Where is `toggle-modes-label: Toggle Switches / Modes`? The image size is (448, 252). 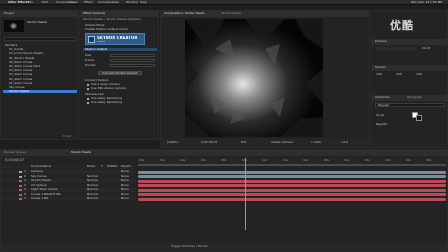 toggle-modes-label: Toggle Switches / Modes is located at coordinates (189, 246).